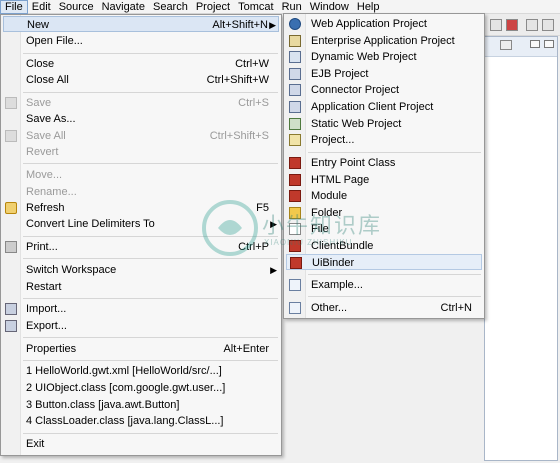  Describe the element at coordinates (295, 196) in the screenshot. I see `gwt-module-icon` at that location.